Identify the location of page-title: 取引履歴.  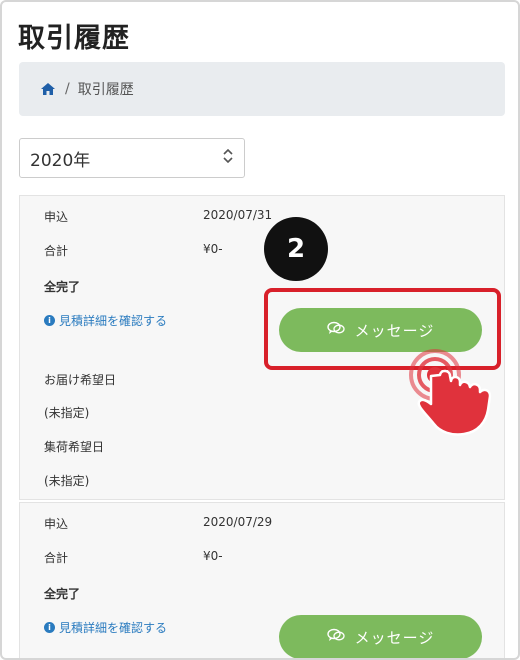
(74, 38).